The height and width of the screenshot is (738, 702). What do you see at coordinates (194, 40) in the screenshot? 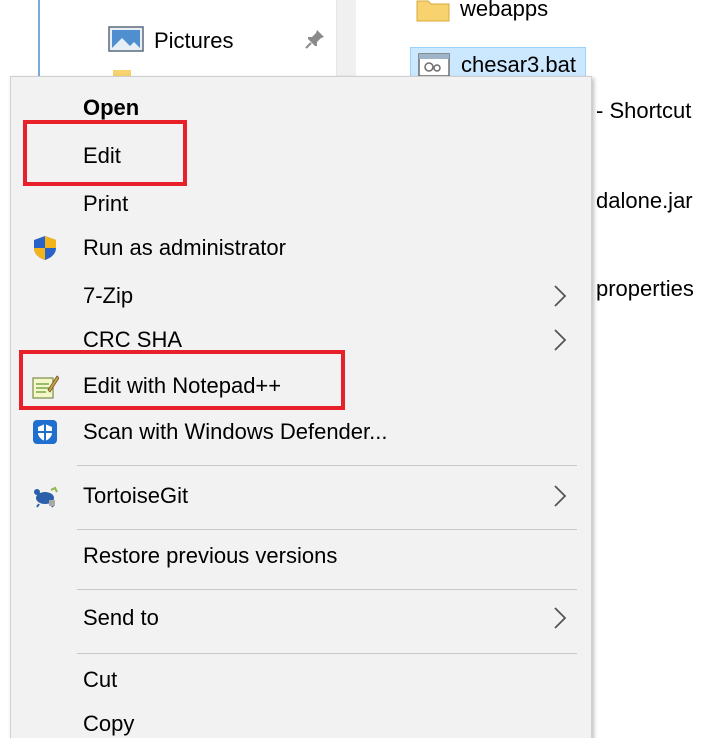
I see `nav-item-label: Pictures` at bounding box center [194, 40].